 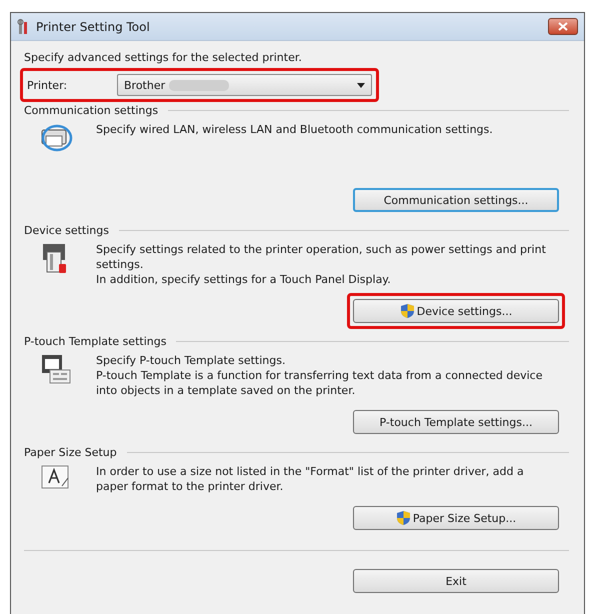 I want to click on description-text: P-touch Template is a function for transferring text data from a connected device into objects in a template saved on the printer., so click(x=320, y=383).